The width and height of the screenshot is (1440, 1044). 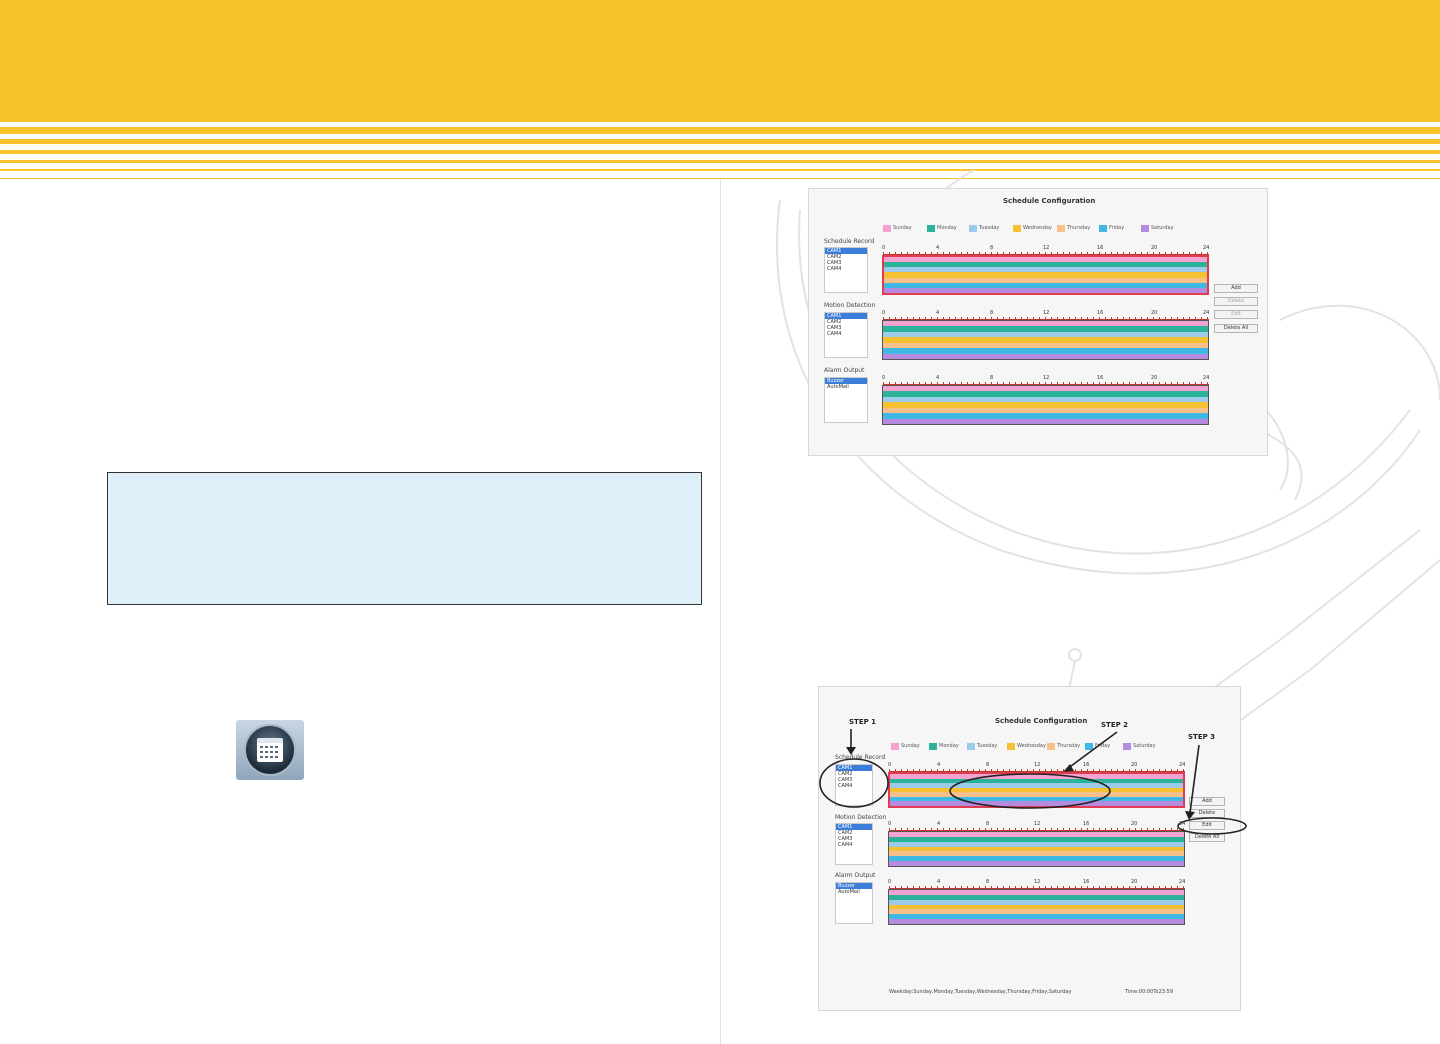 What do you see at coordinates (1117, 228) in the screenshot?
I see `legend-label: Friday` at bounding box center [1117, 228].